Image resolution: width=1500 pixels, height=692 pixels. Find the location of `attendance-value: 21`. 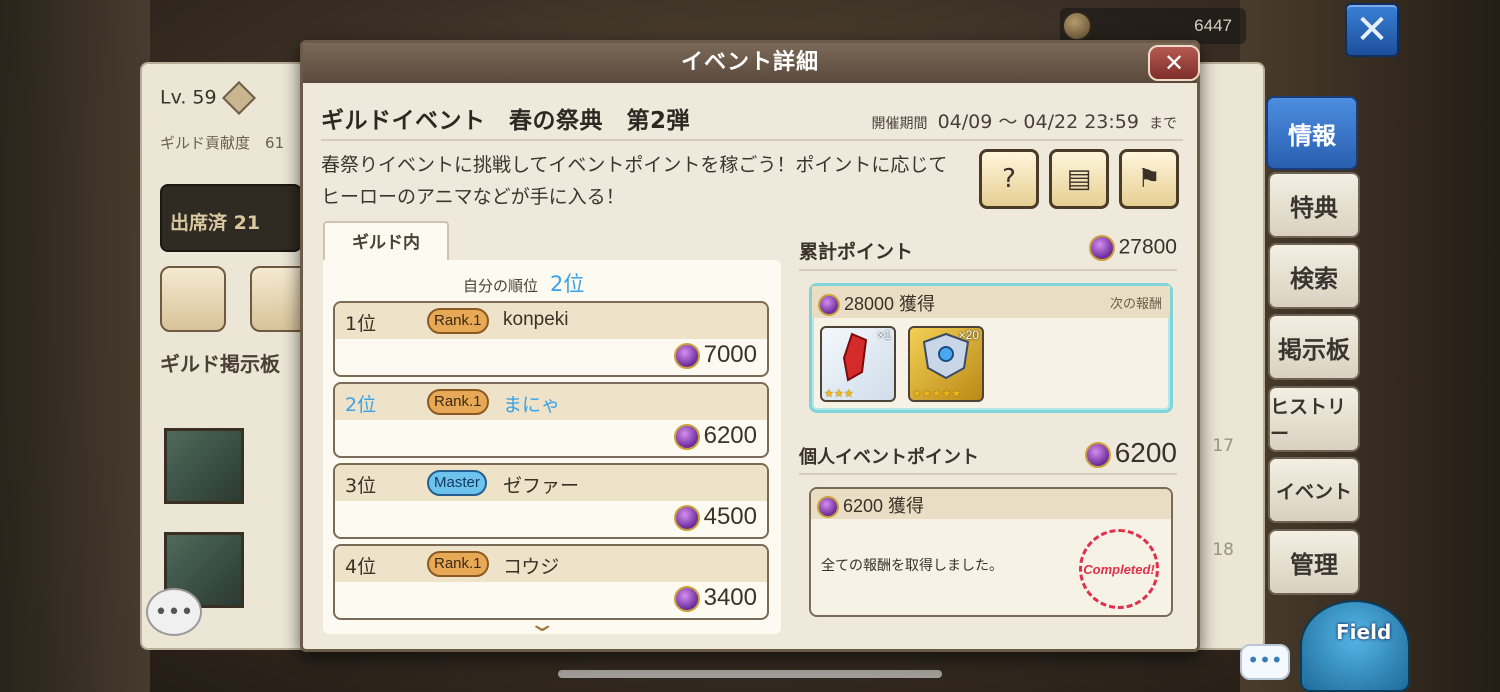

attendance-value: 21 is located at coordinates (247, 223).